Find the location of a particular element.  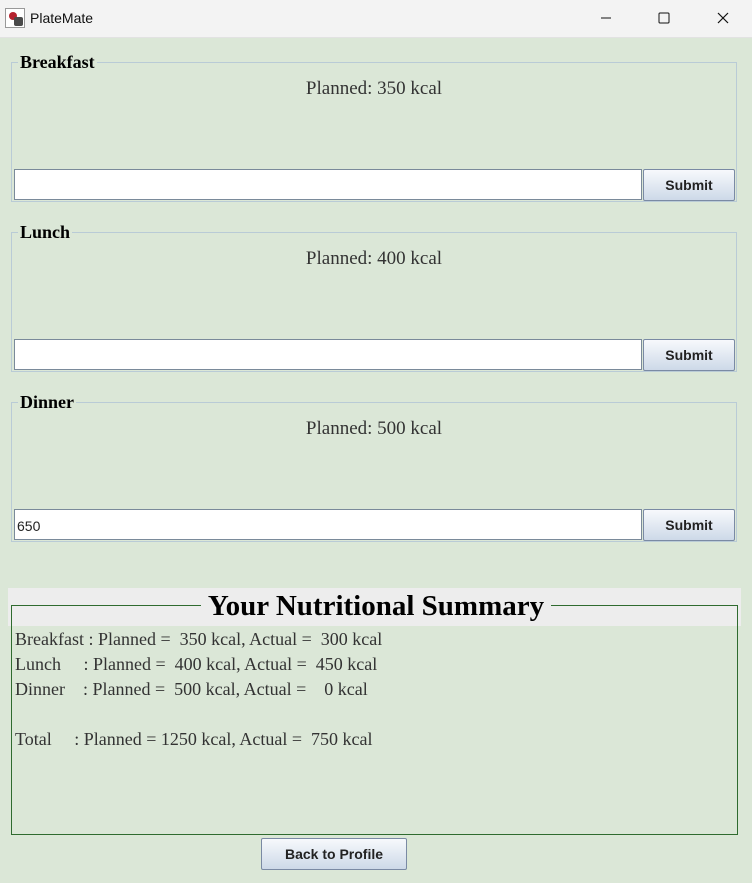

close-icon is located at coordinates (723, 18).